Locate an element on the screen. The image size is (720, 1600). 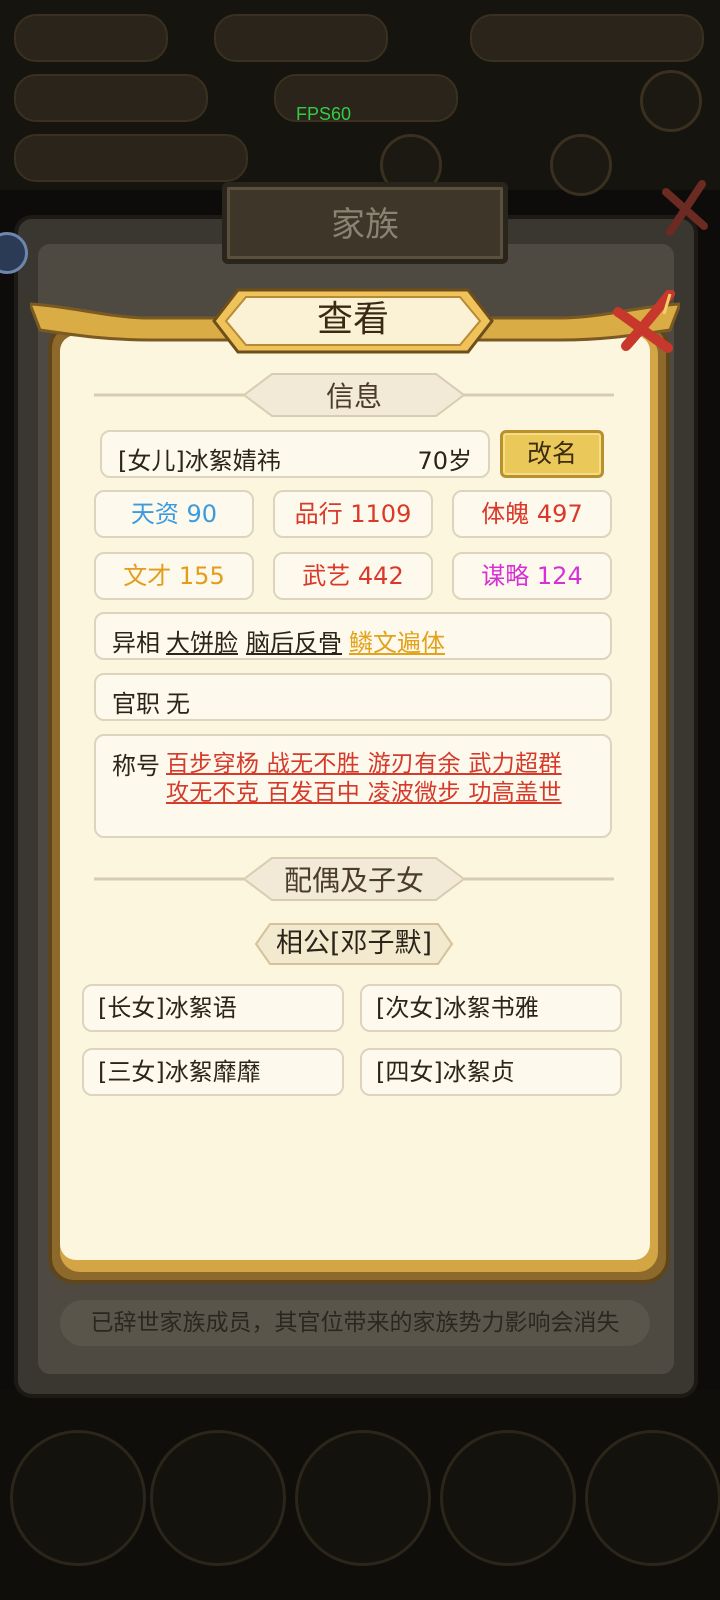
fps-counter: FPS60 is located at coordinates (324, 114).